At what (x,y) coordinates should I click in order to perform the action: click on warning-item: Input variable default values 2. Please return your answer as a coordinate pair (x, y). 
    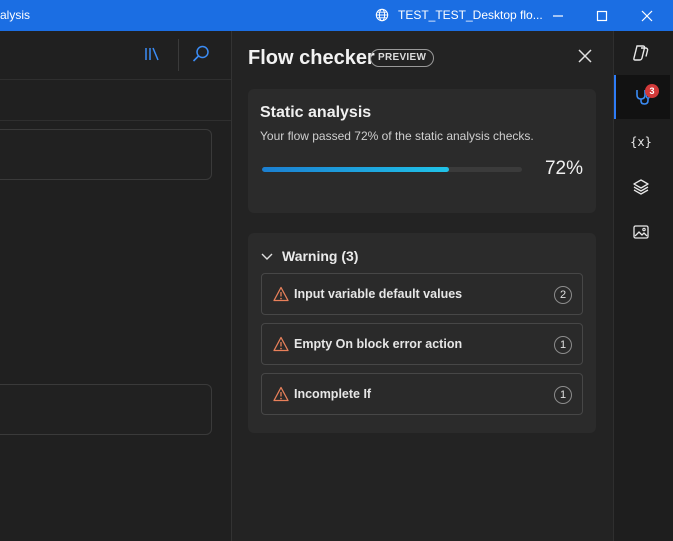
    Looking at the image, I should click on (422, 294).